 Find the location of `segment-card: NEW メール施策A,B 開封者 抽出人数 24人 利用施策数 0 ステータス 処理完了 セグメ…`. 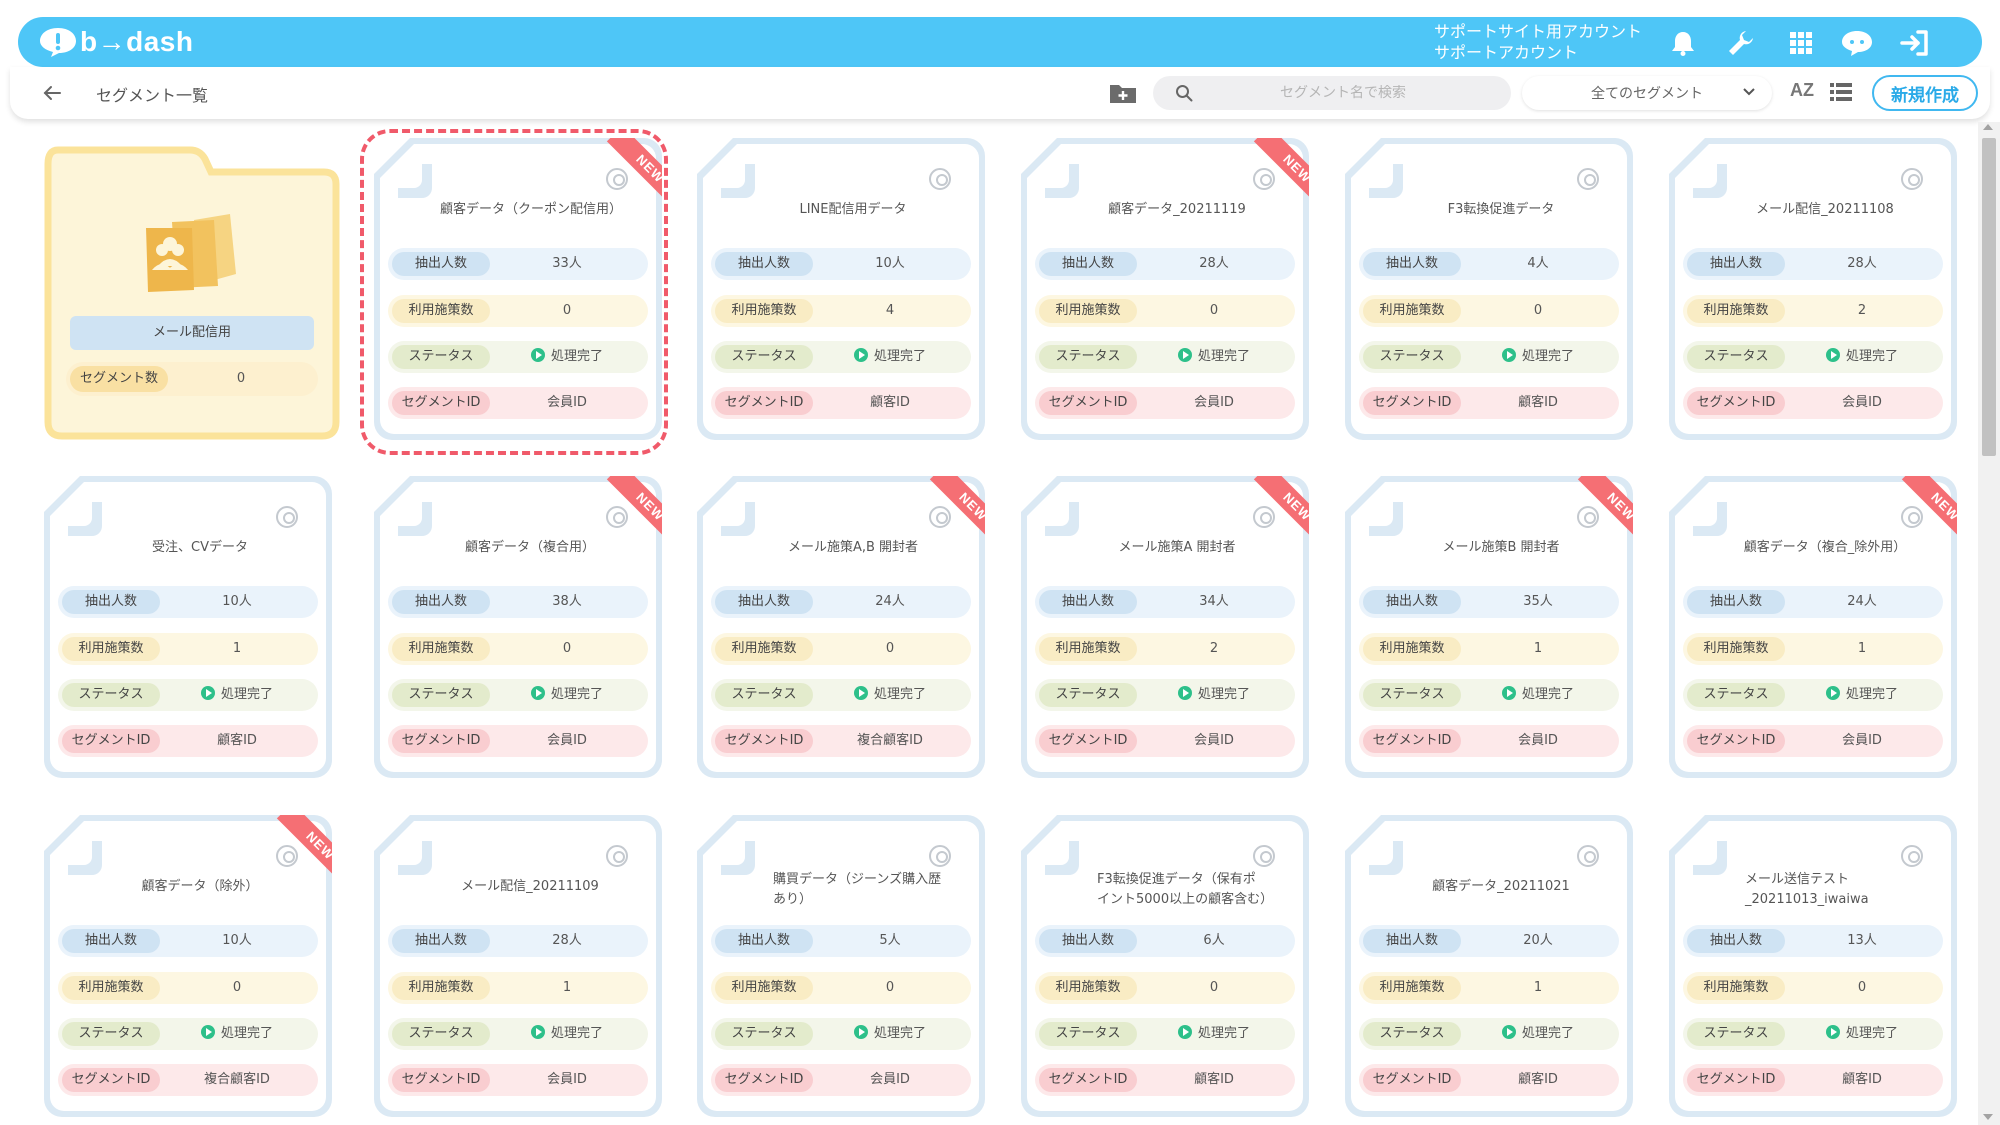

segment-card: NEW メール施策A,B 開封者 抽出人数 24人 利用施策数 0 ステータス 処理完了 セグメ… is located at coordinates (841, 627).